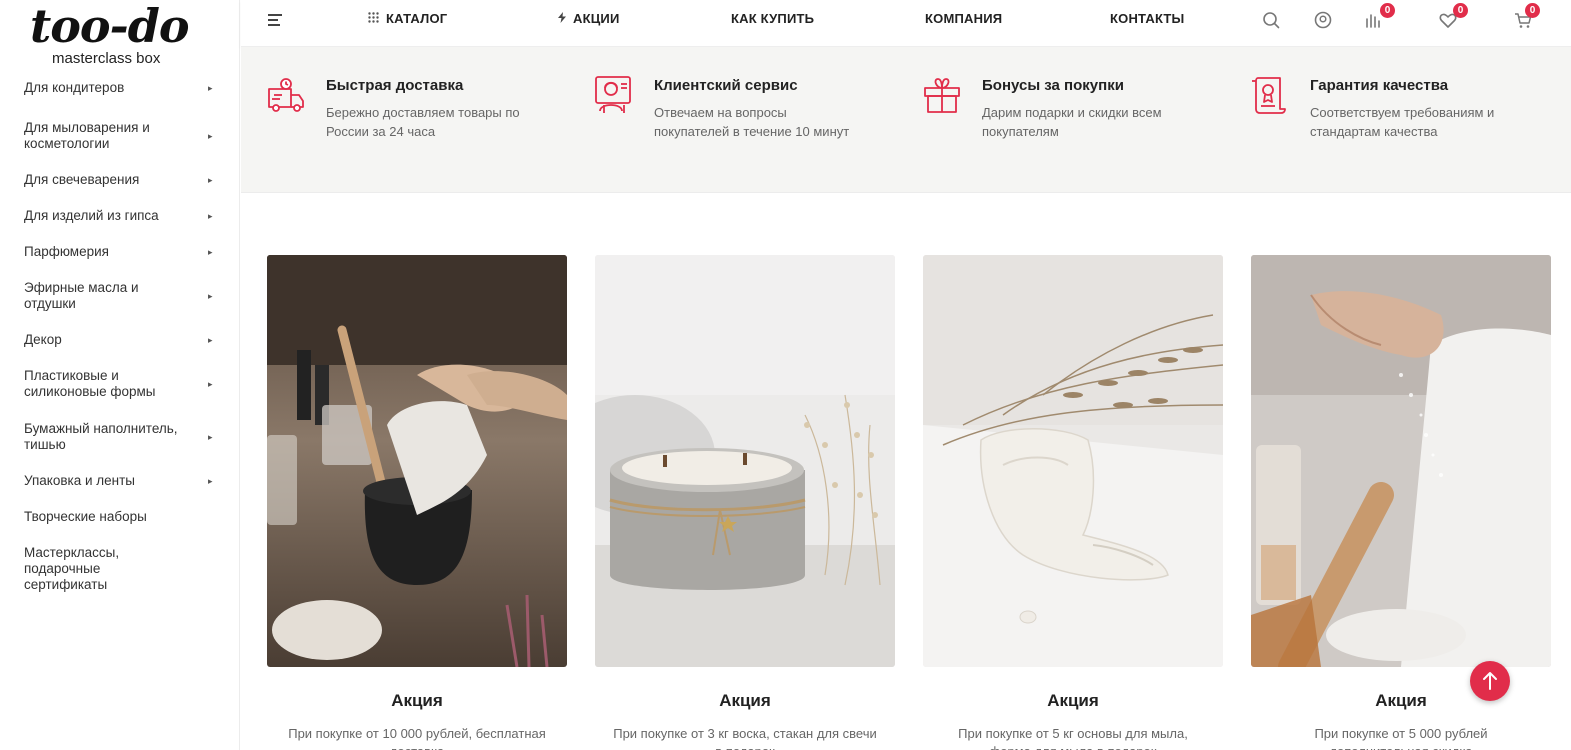  I want to click on nav-company: КОМПАНИЯ, so click(963, 18).